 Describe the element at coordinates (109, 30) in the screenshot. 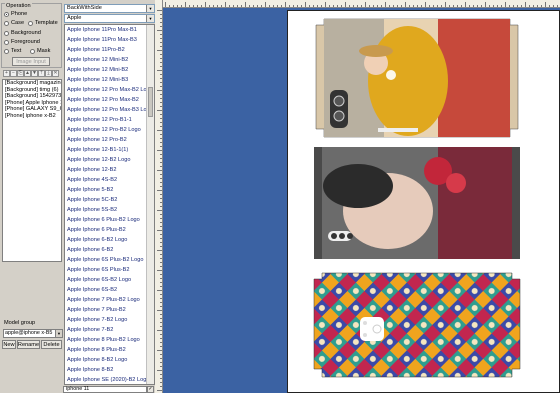

I see `model-list-item: Apple Iphone 11Pro Max-B1` at that location.